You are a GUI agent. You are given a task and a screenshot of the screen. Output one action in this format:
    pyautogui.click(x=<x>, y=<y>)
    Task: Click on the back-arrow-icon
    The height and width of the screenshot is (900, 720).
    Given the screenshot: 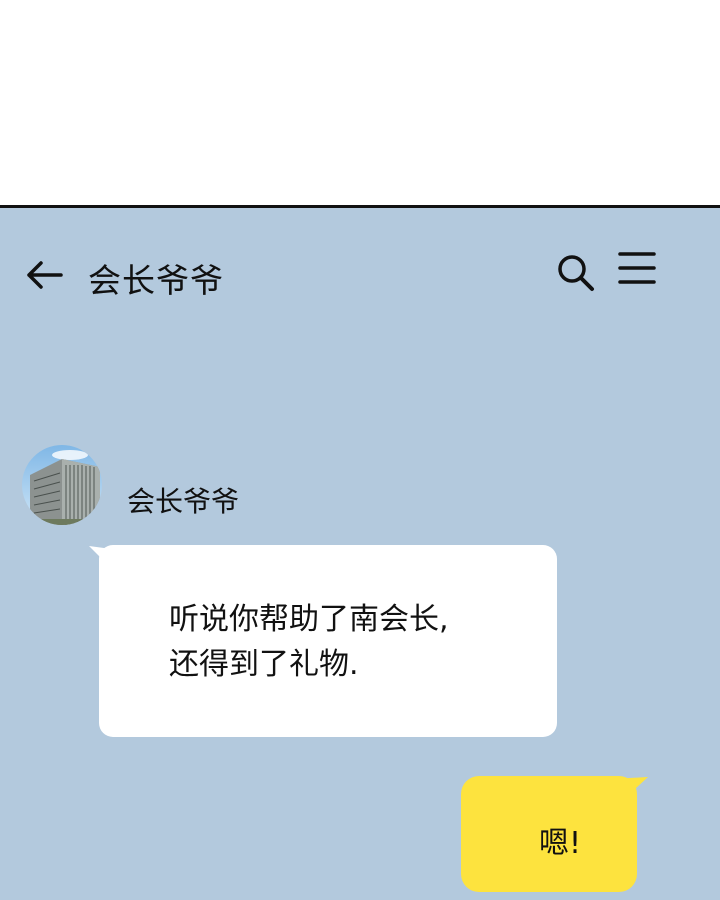 What is the action you would take?
    pyautogui.click(x=45, y=275)
    